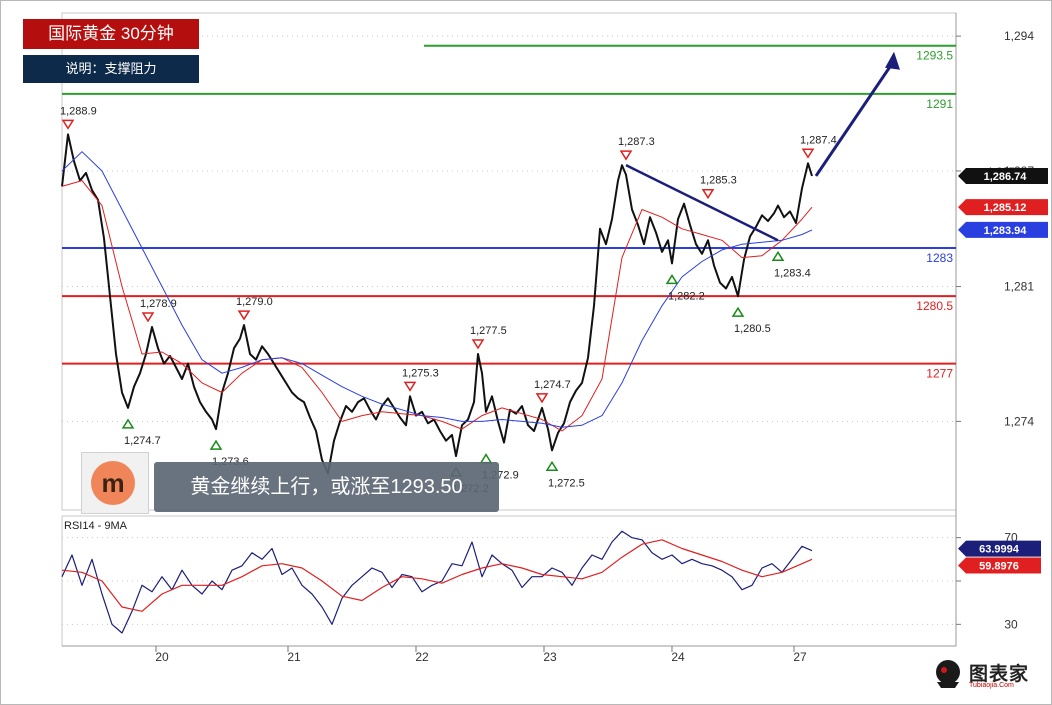 Image resolution: width=1052 pixels, height=705 pixels. I want to click on price-flag-label-3: 1,283.94, so click(1006, 231).